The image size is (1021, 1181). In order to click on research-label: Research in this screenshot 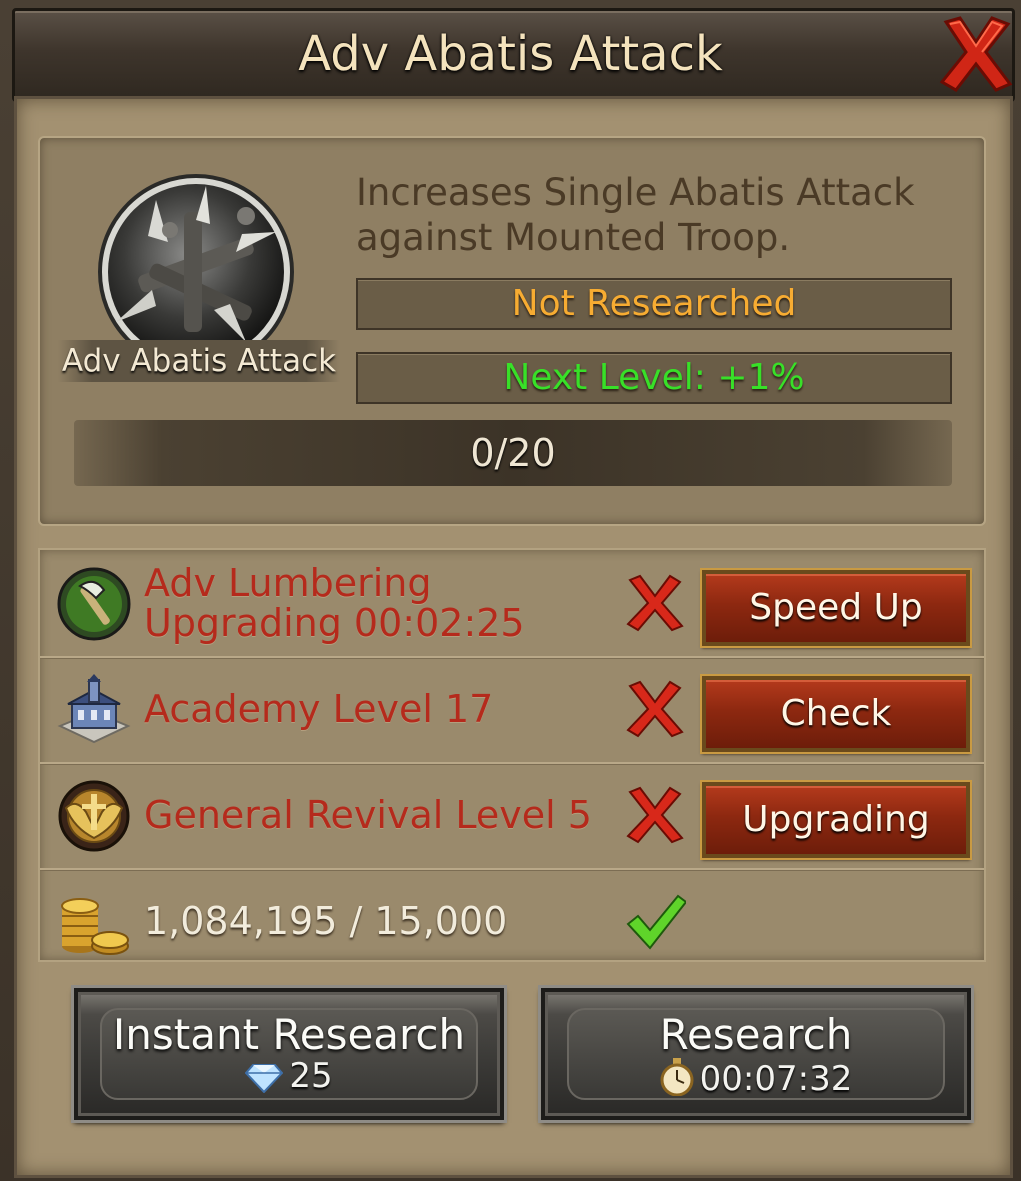, I will do `click(756, 1034)`.